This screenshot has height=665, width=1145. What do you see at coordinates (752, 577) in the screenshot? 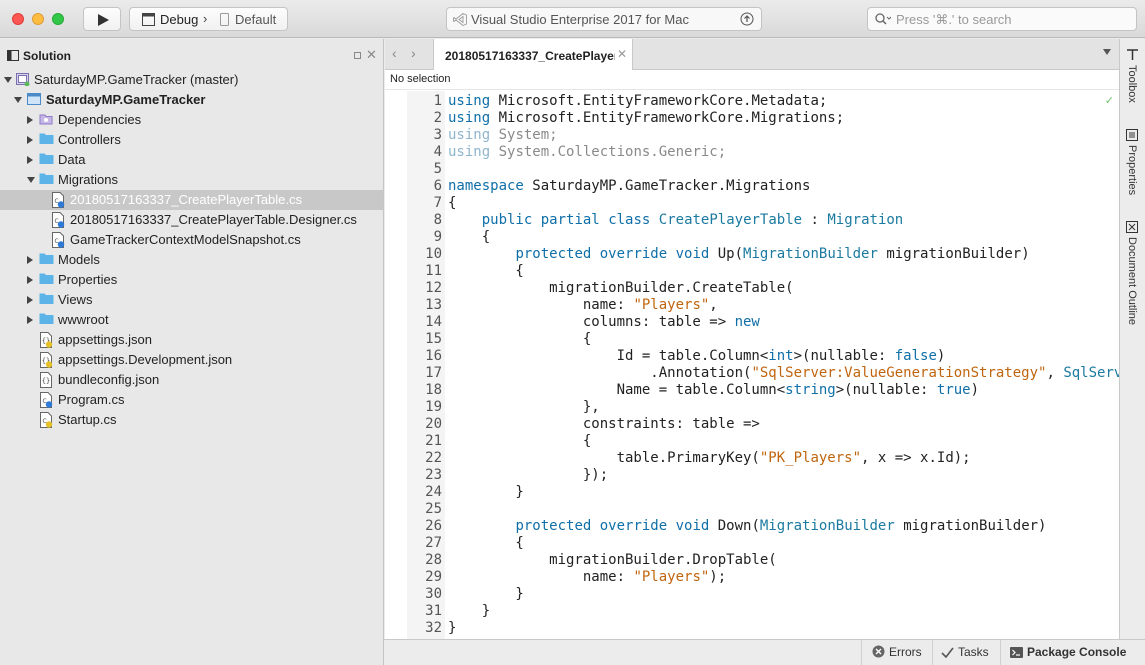
I see `code-line: 29 name: "Players");` at bounding box center [752, 577].